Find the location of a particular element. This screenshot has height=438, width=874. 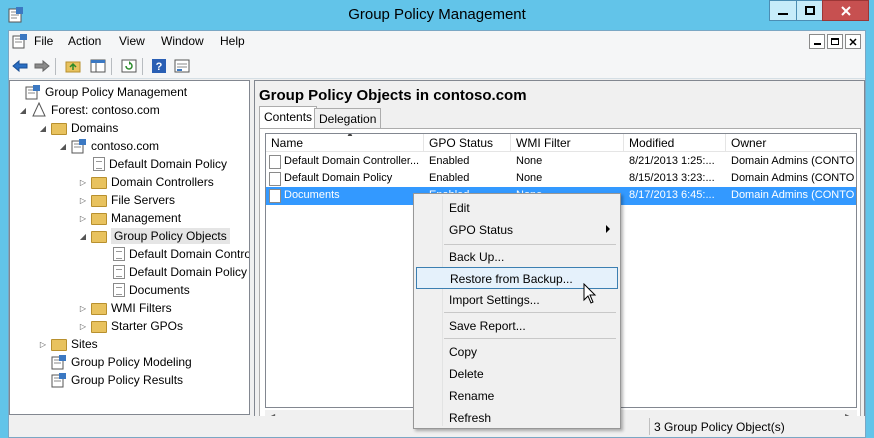

menu-window: Window is located at coordinates (182, 41).